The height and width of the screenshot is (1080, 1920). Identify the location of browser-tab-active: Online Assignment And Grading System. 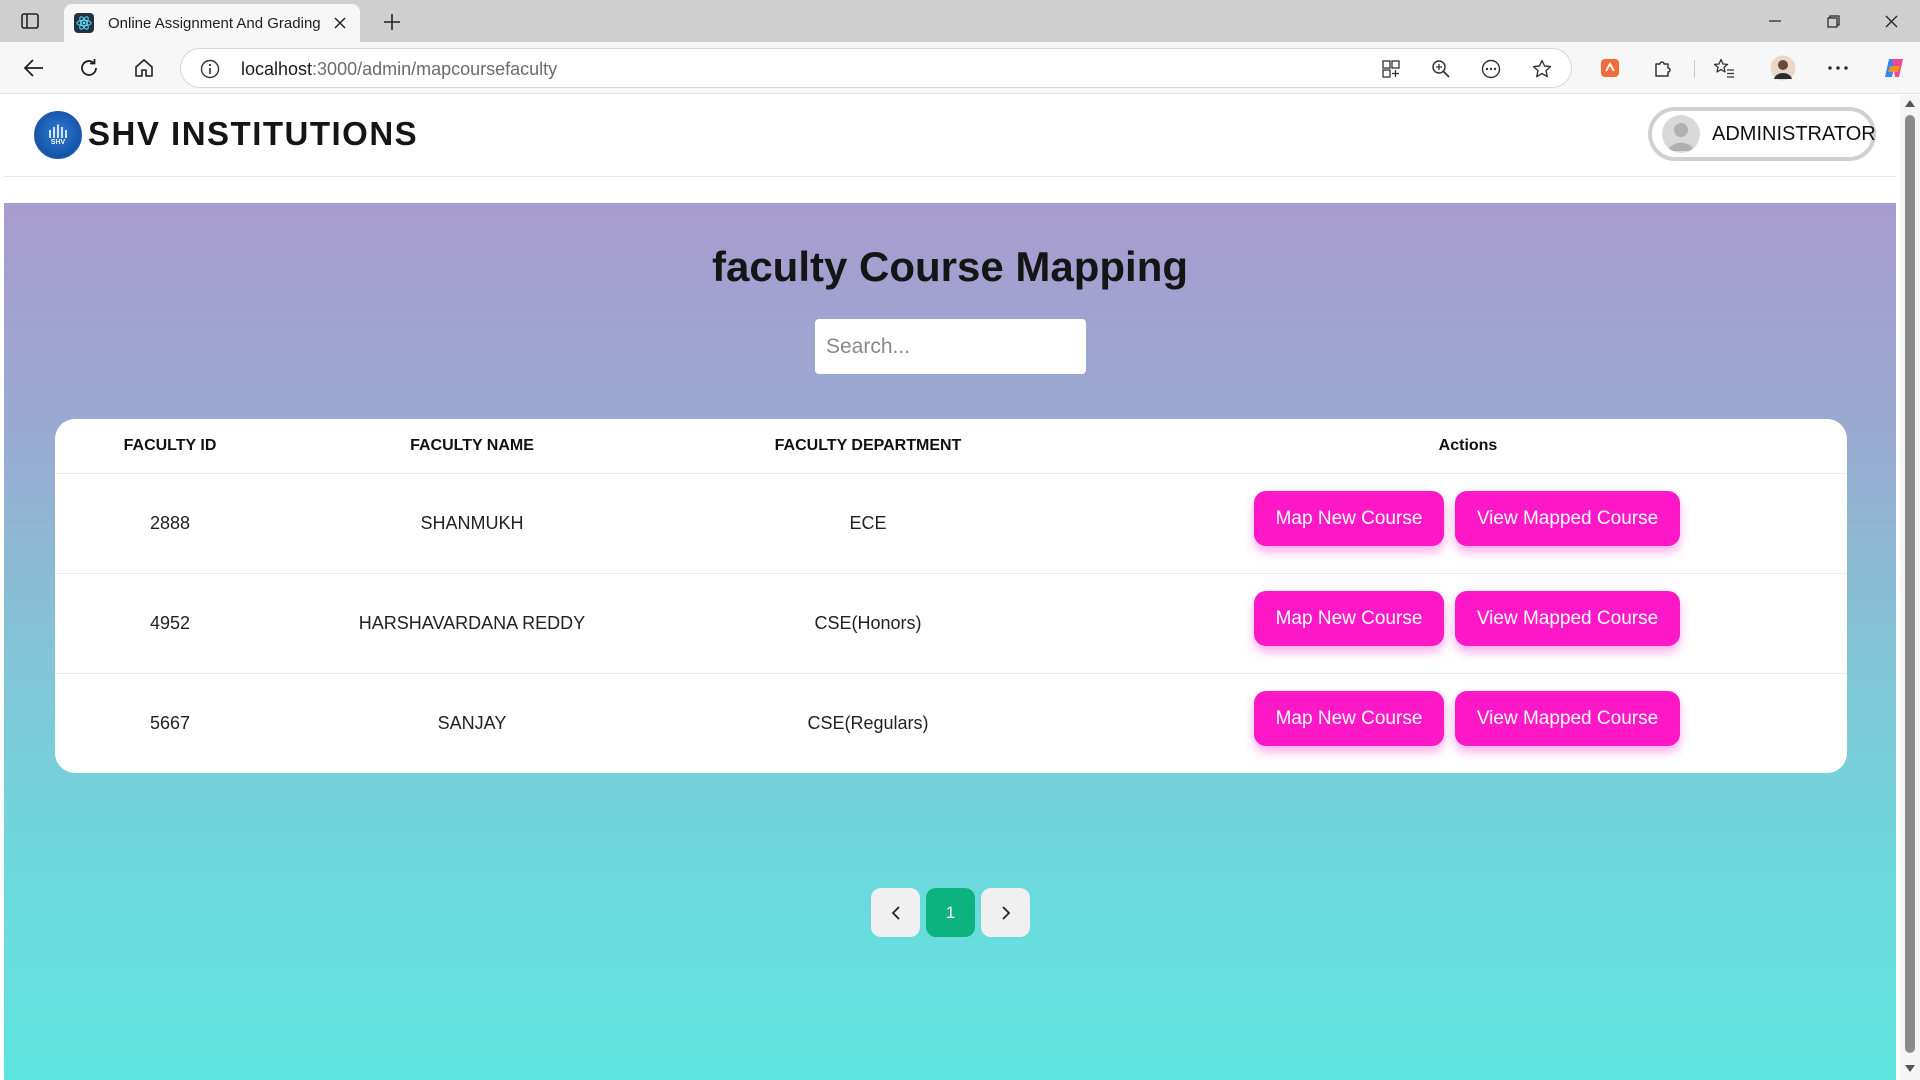
(212, 23).